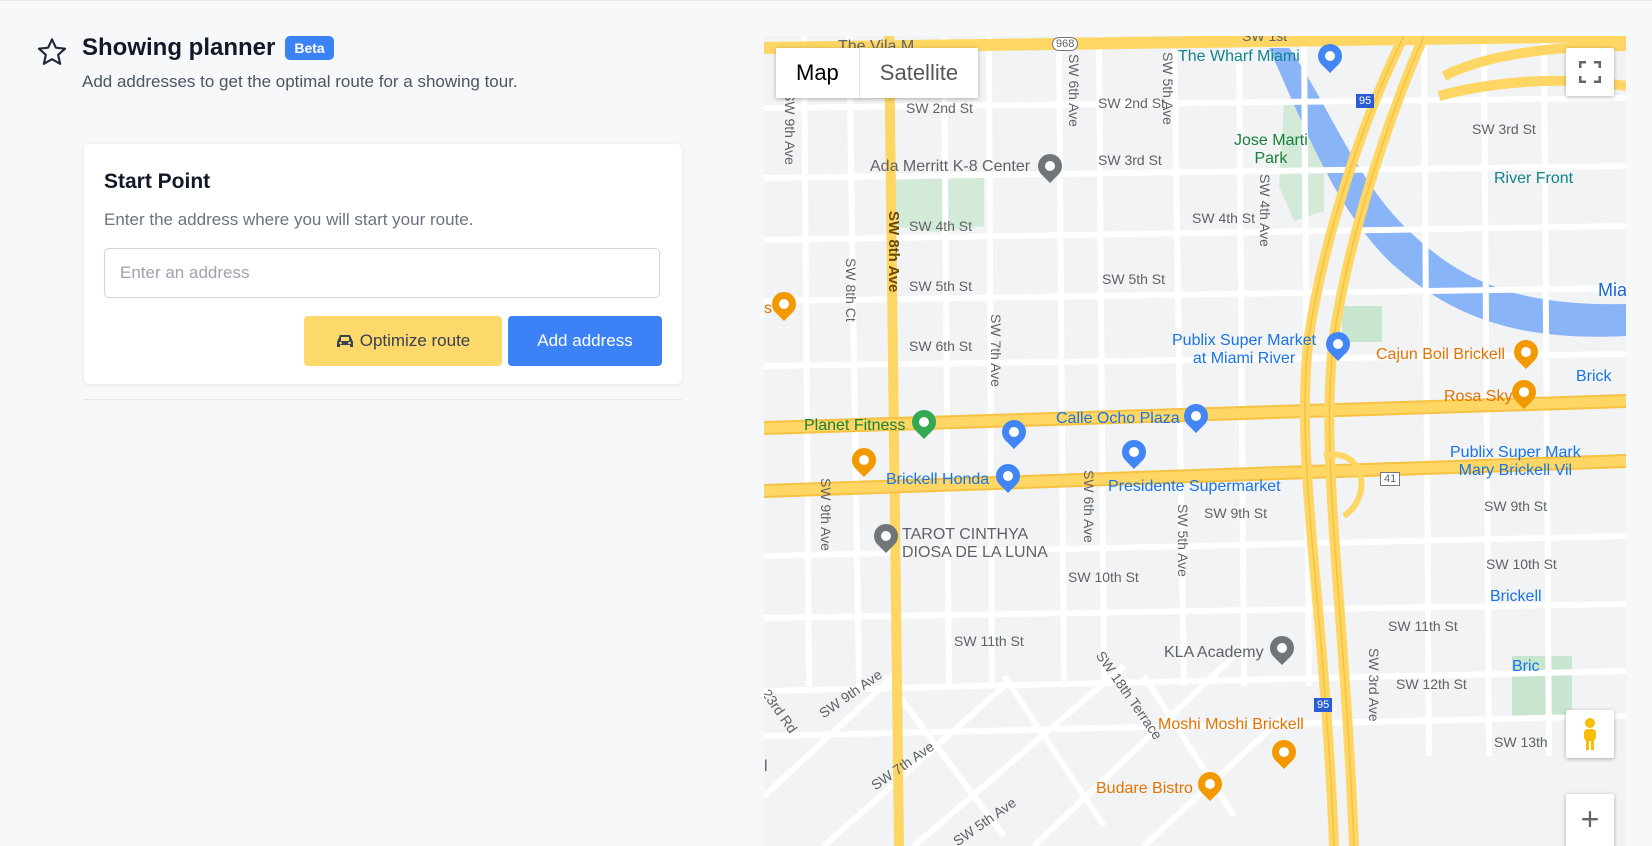  What do you see at coordinates (1265, 40) in the screenshot?
I see `street-label: SW 1st` at bounding box center [1265, 40].